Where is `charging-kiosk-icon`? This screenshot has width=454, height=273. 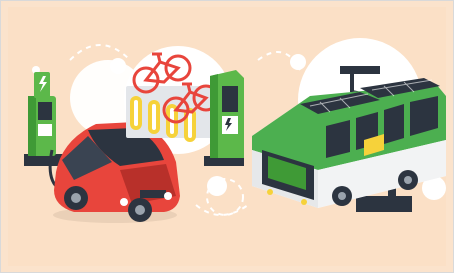
charging-kiosk-icon is located at coordinates (224, 118).